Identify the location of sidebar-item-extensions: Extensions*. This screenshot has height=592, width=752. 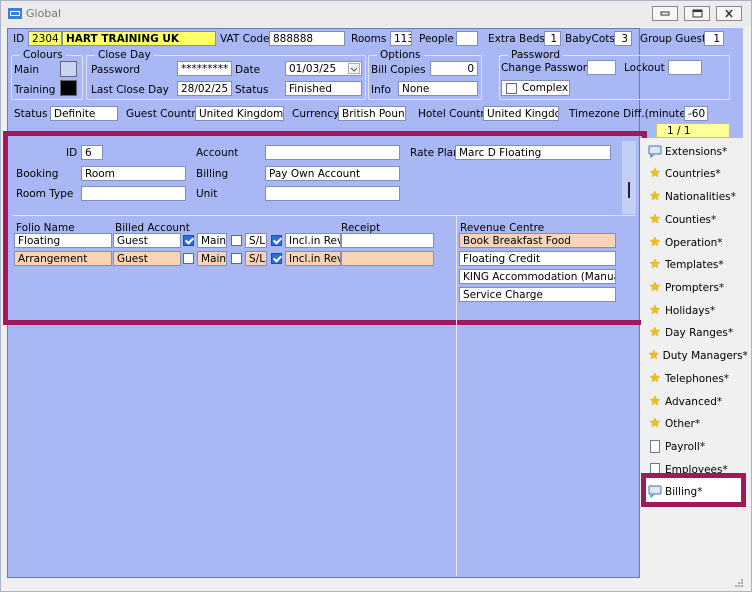
(695, 151).